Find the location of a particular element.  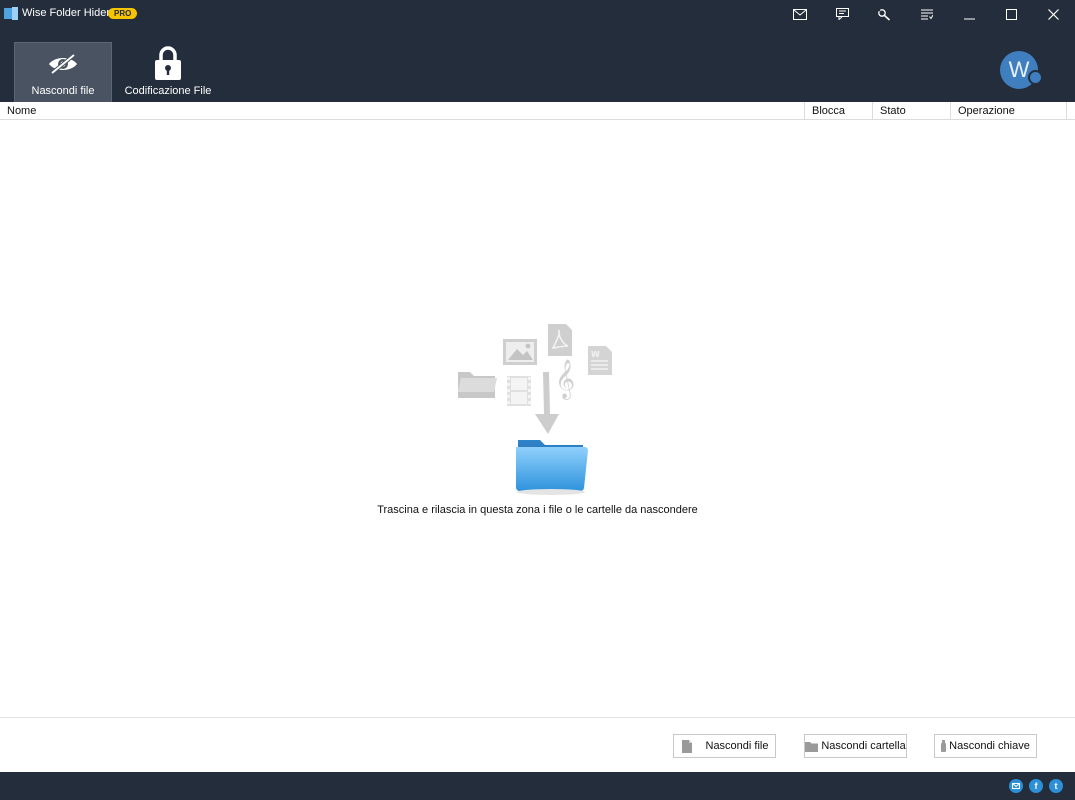

document-icon: W is located at coordinates (600, 360).